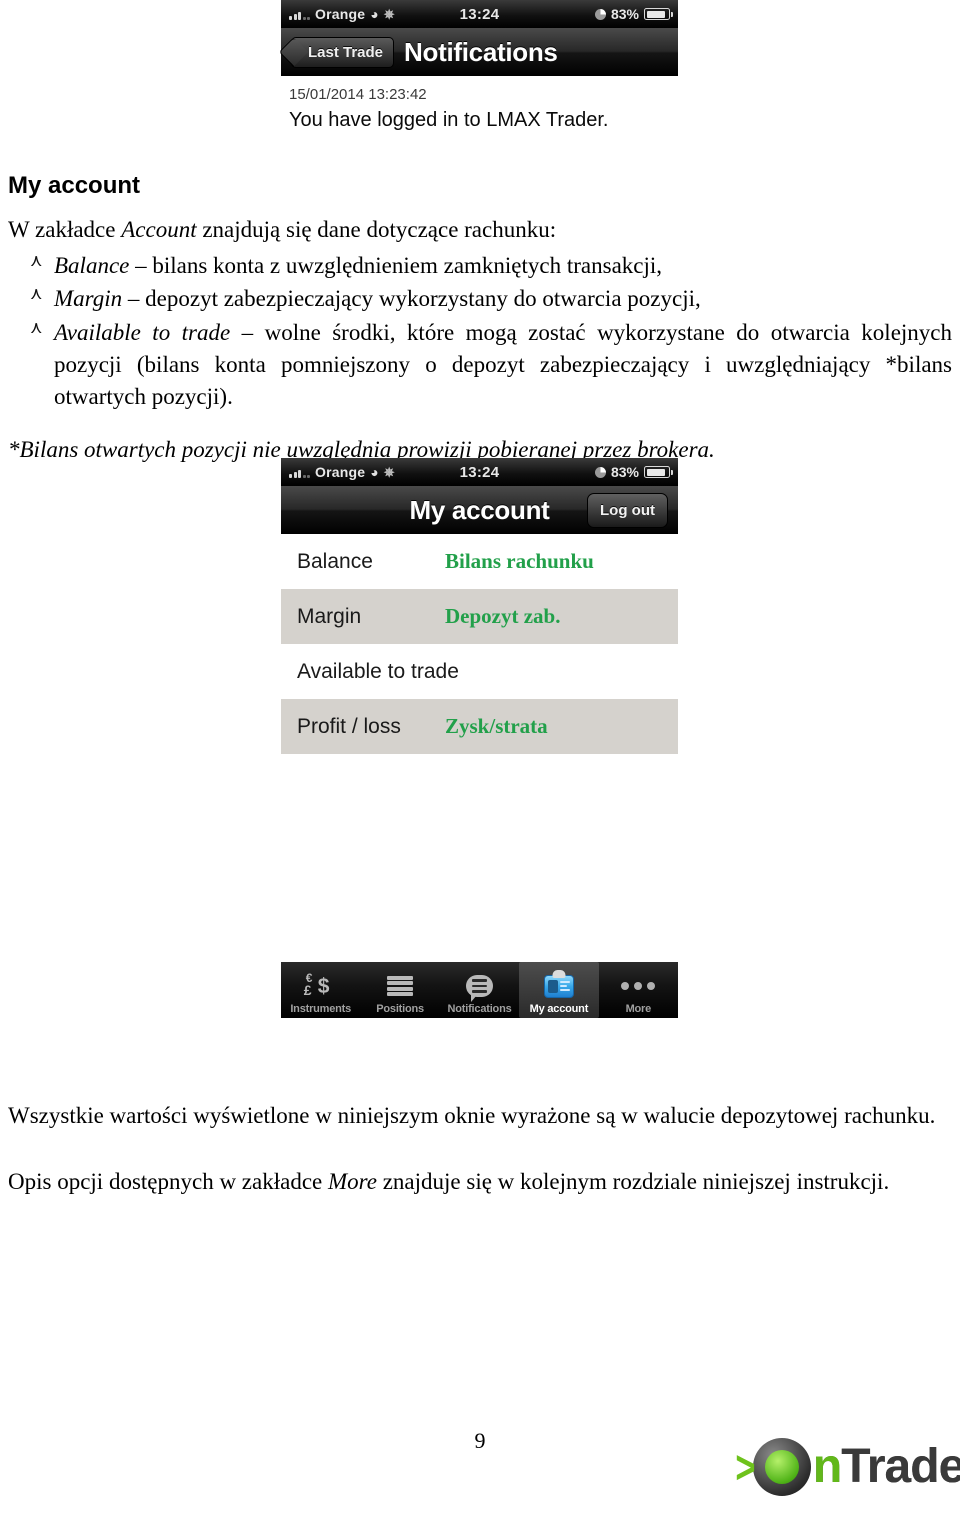 This screenshot has height=1520, width=960. What do you see at coordinates (745, 1467) in the screenshot?
I see `green-chevron-icon: >` at bounding box center [745, 1467].